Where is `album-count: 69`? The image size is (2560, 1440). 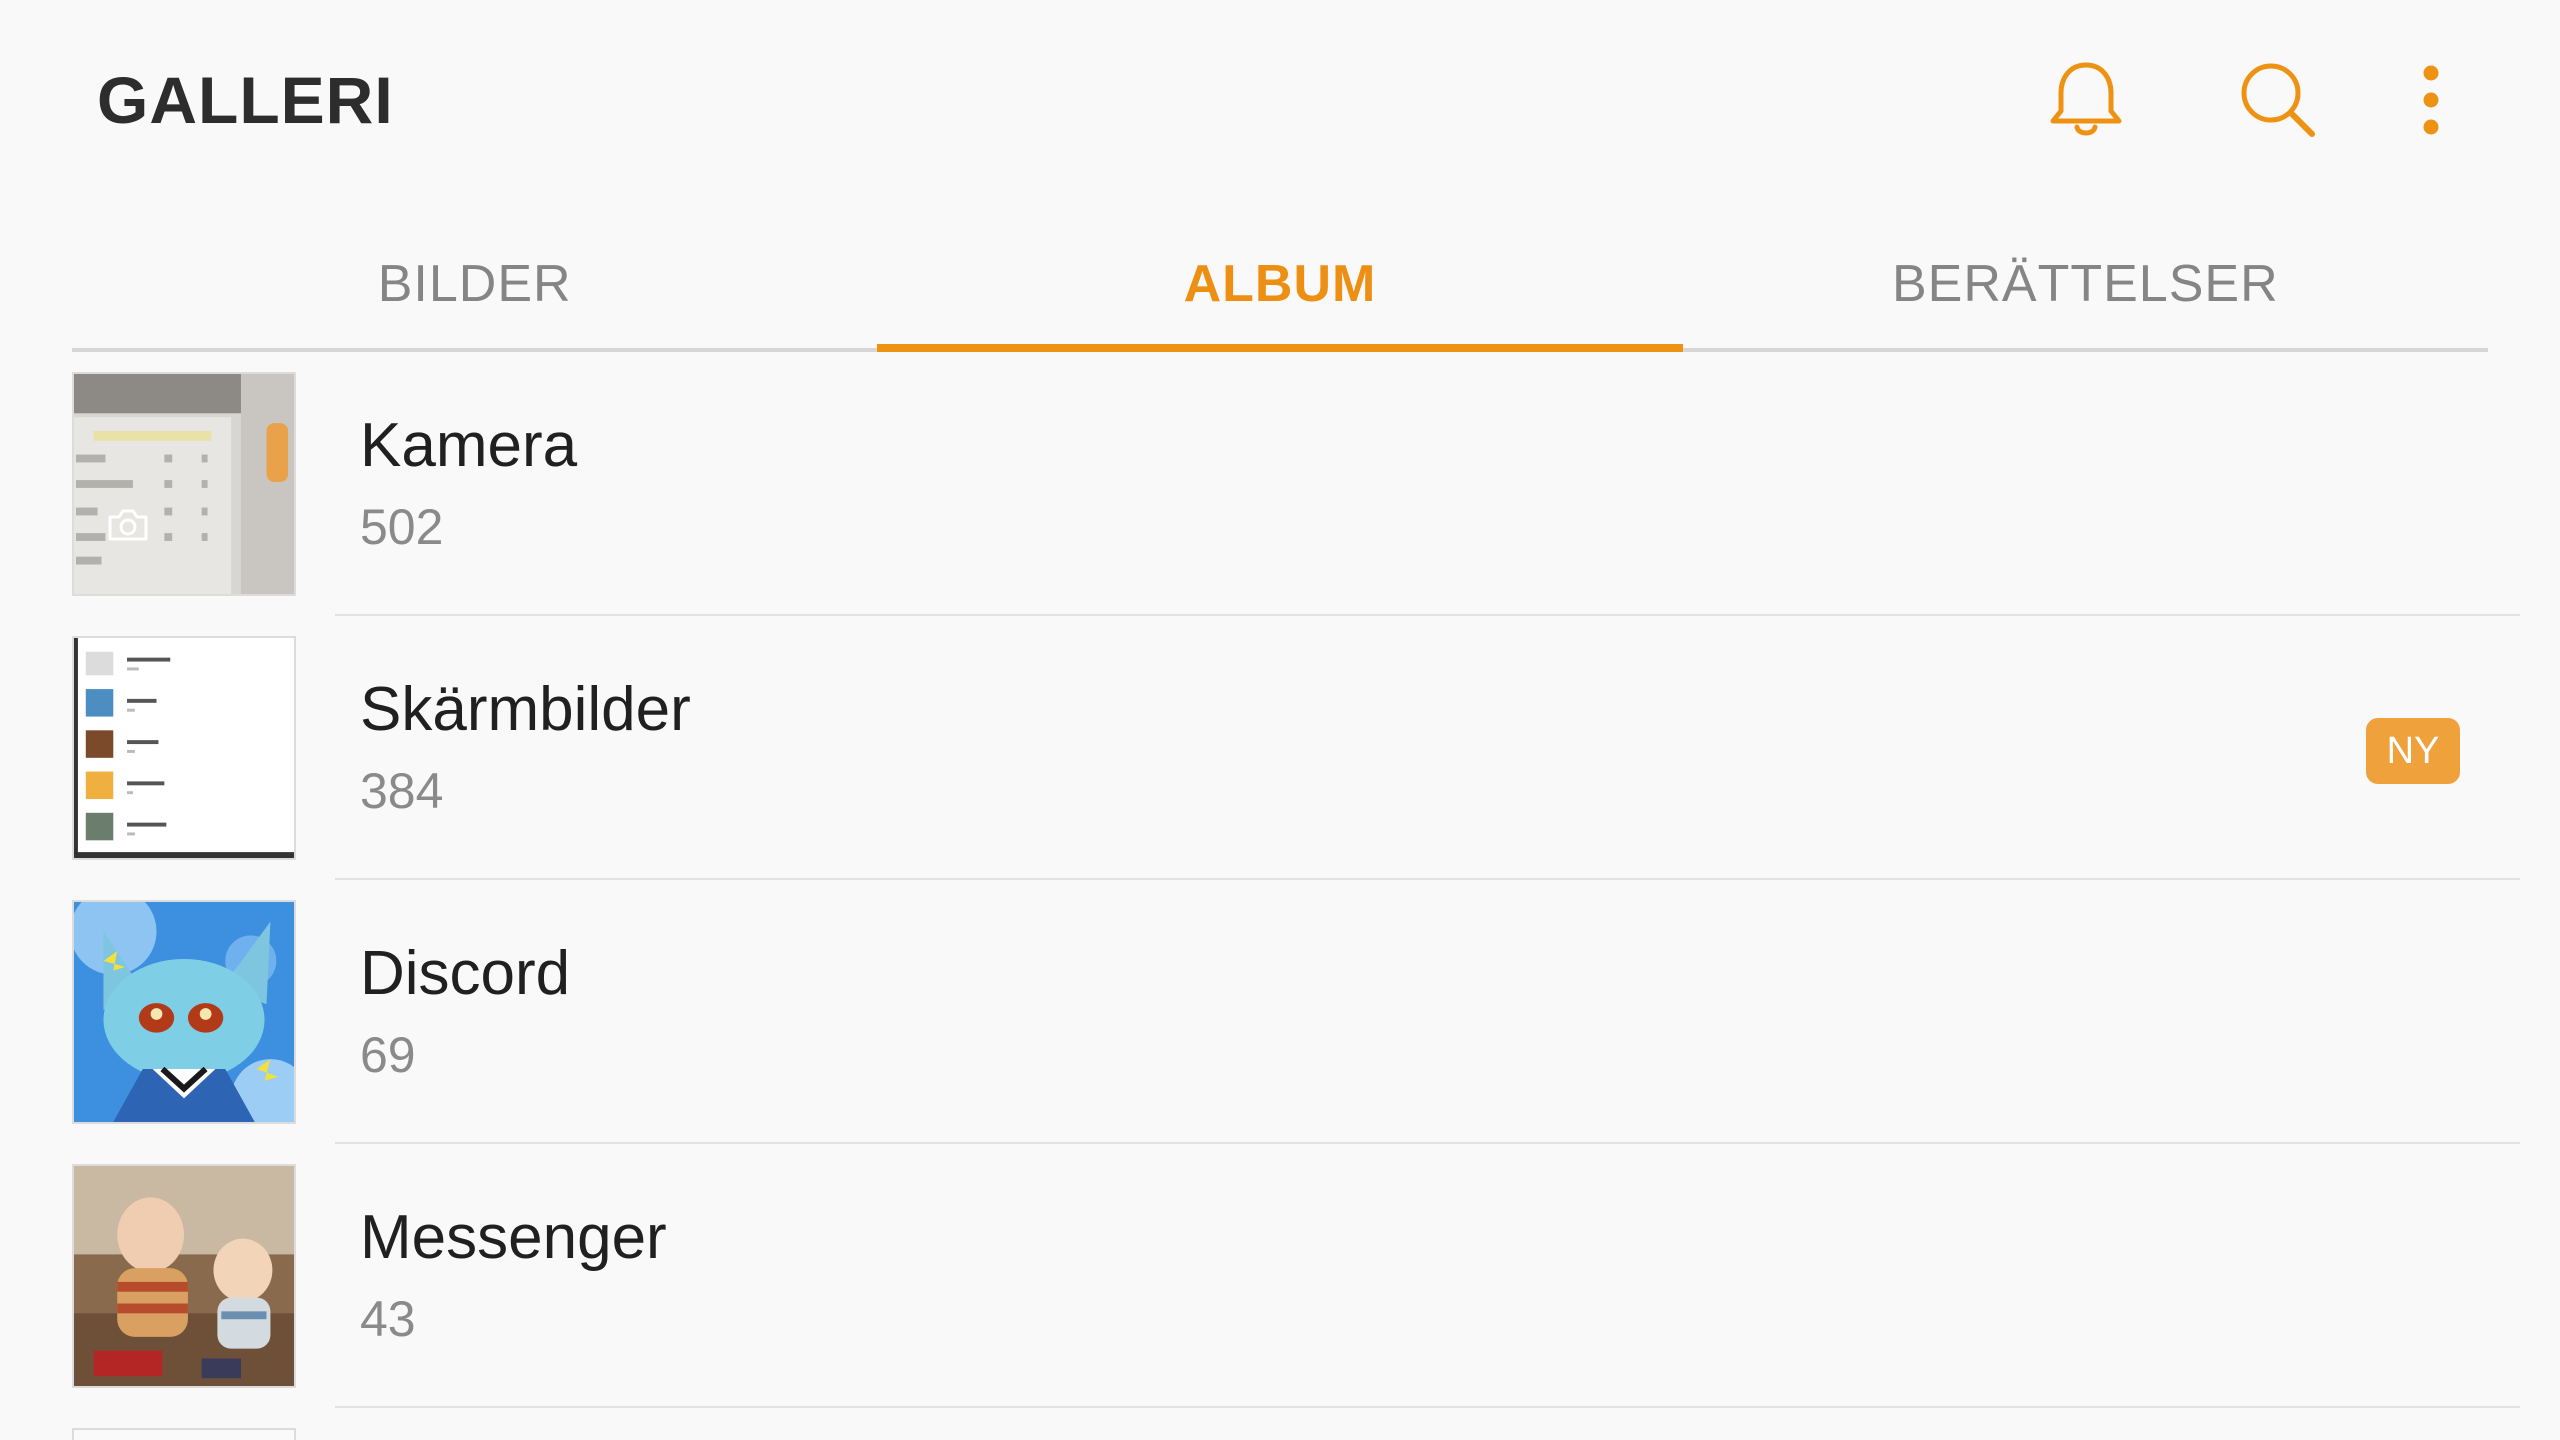 album-count: 69 is located at coordinates (388, 1055).